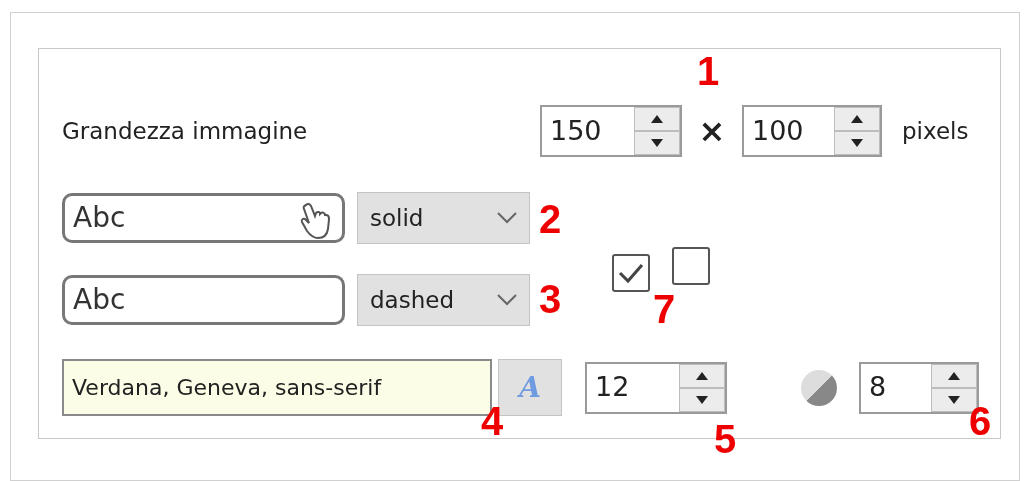  What do you see at coordinates (611, 131) in the screenshot?
I see `number-spinner: 150` at bounding box center [611, 131].